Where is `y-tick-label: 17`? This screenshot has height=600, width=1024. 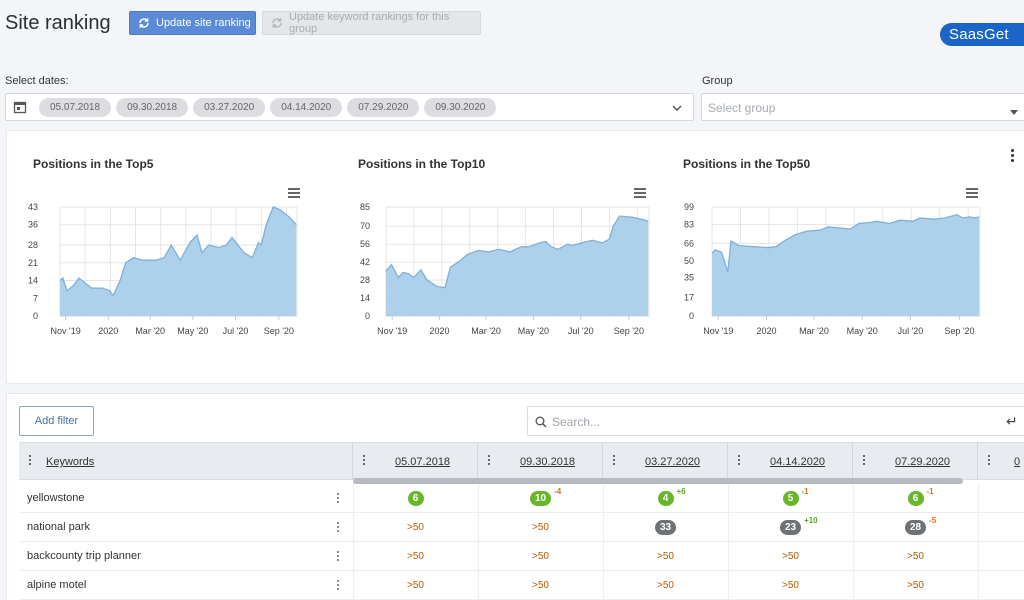 y-tick-label: 17 is located at coordinates (689, 297).